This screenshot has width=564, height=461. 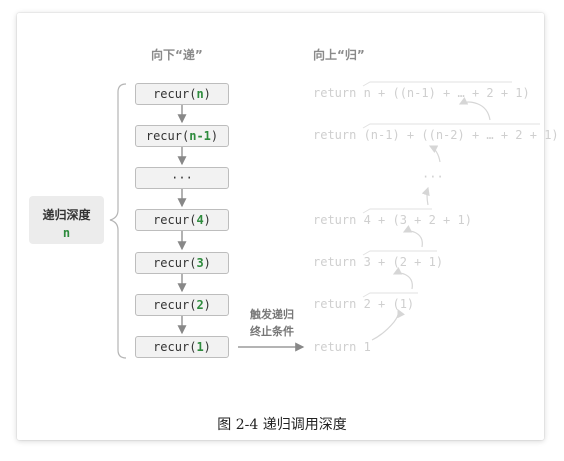 What do you see at coordinates (436, 135) in the screenshot?
I see `return-expression: return (n-1) + ((n-2) + … + 2 + 1)` at bounding box center [436, 135].